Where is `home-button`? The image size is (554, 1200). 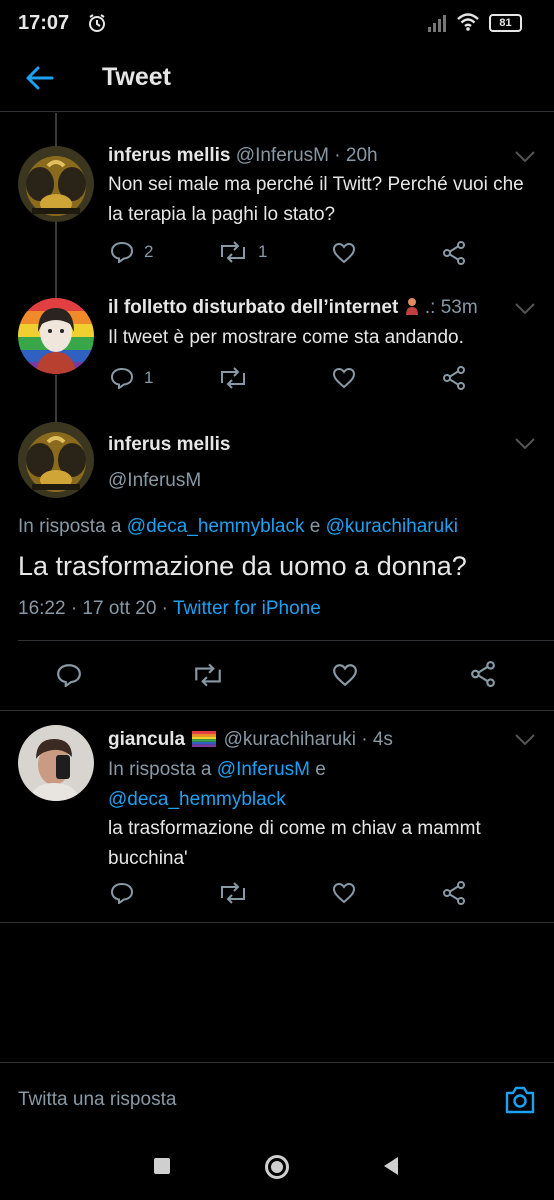 home-button is located at coordinates (277, 1167).